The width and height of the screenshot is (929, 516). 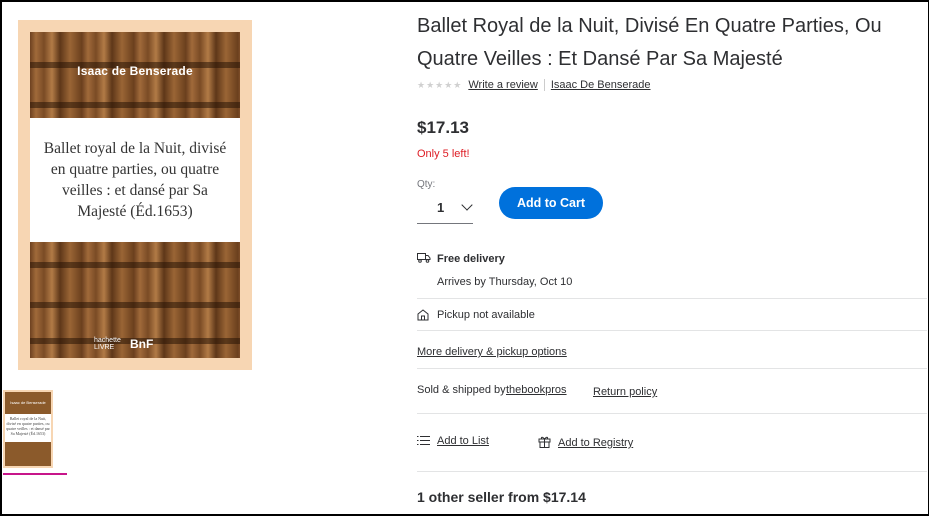 I want to click on thumbnail-author: Isaac de Benserade, so click(x=28, y=402).